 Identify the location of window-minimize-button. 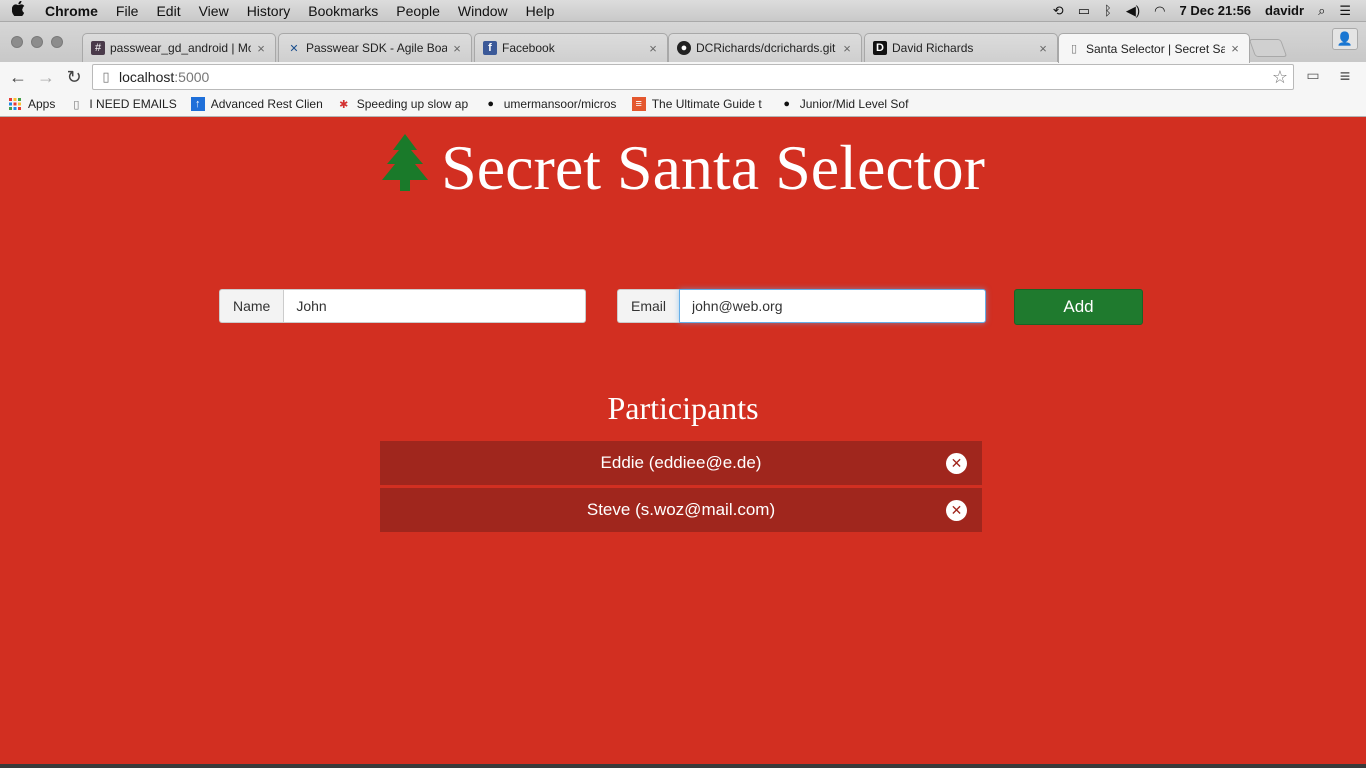
(37, 42).